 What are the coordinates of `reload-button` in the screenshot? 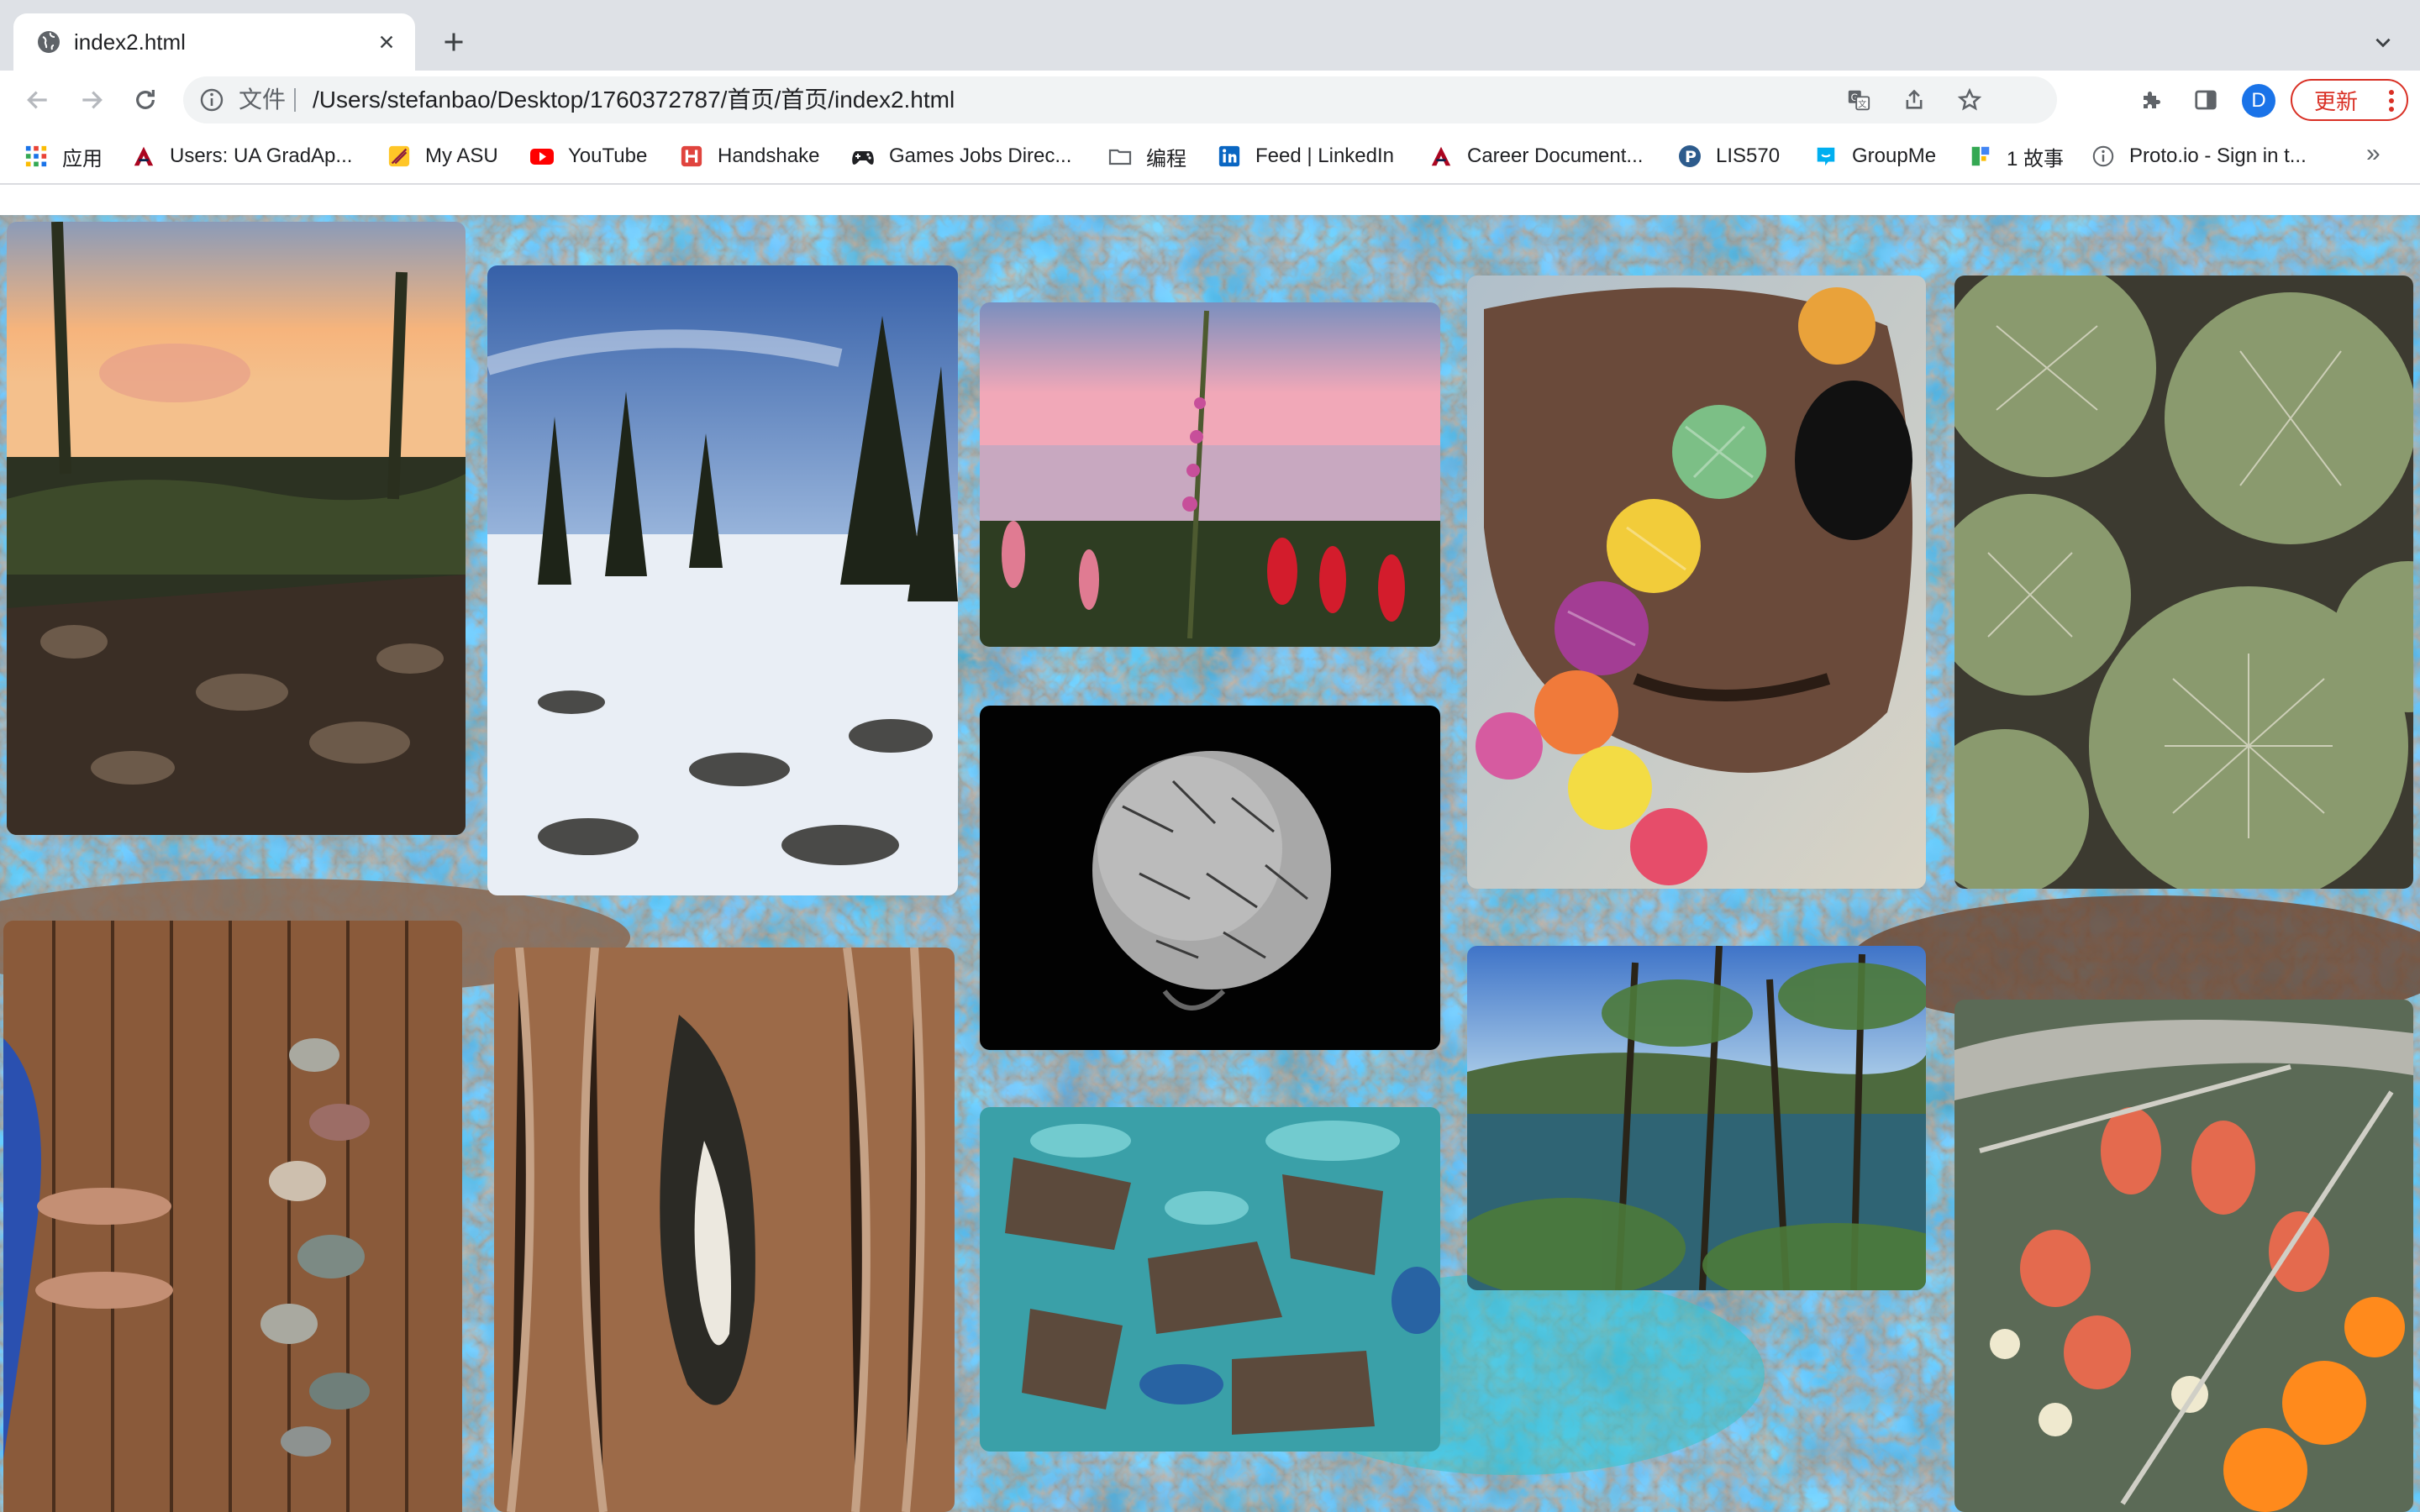 It's located at (146, 100).